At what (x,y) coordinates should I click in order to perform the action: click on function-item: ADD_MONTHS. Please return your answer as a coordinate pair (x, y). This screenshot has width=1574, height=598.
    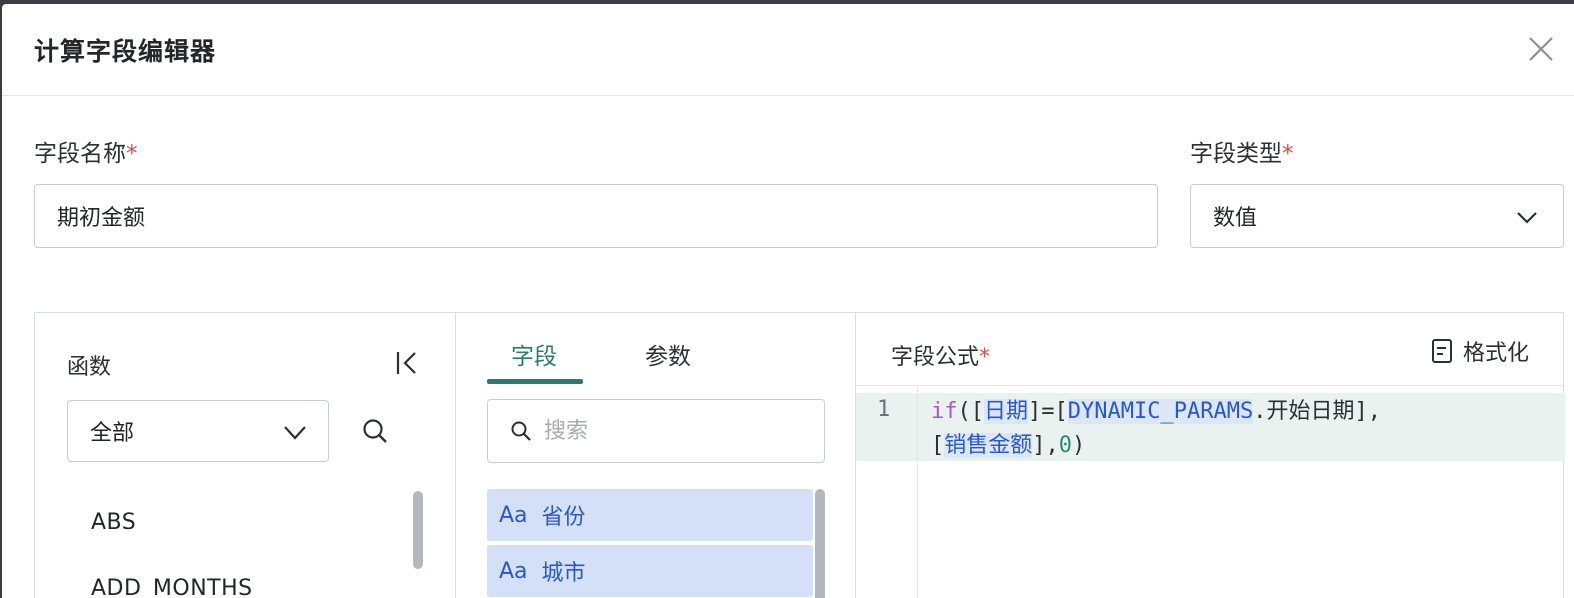
    Looking at the image, I should click on (172, 587).